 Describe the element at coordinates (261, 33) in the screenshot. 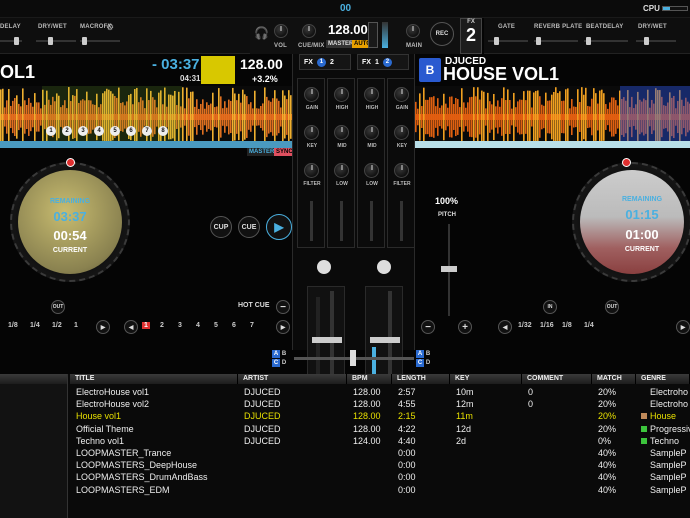

I see `headphones-icon: 🎧` at that location.